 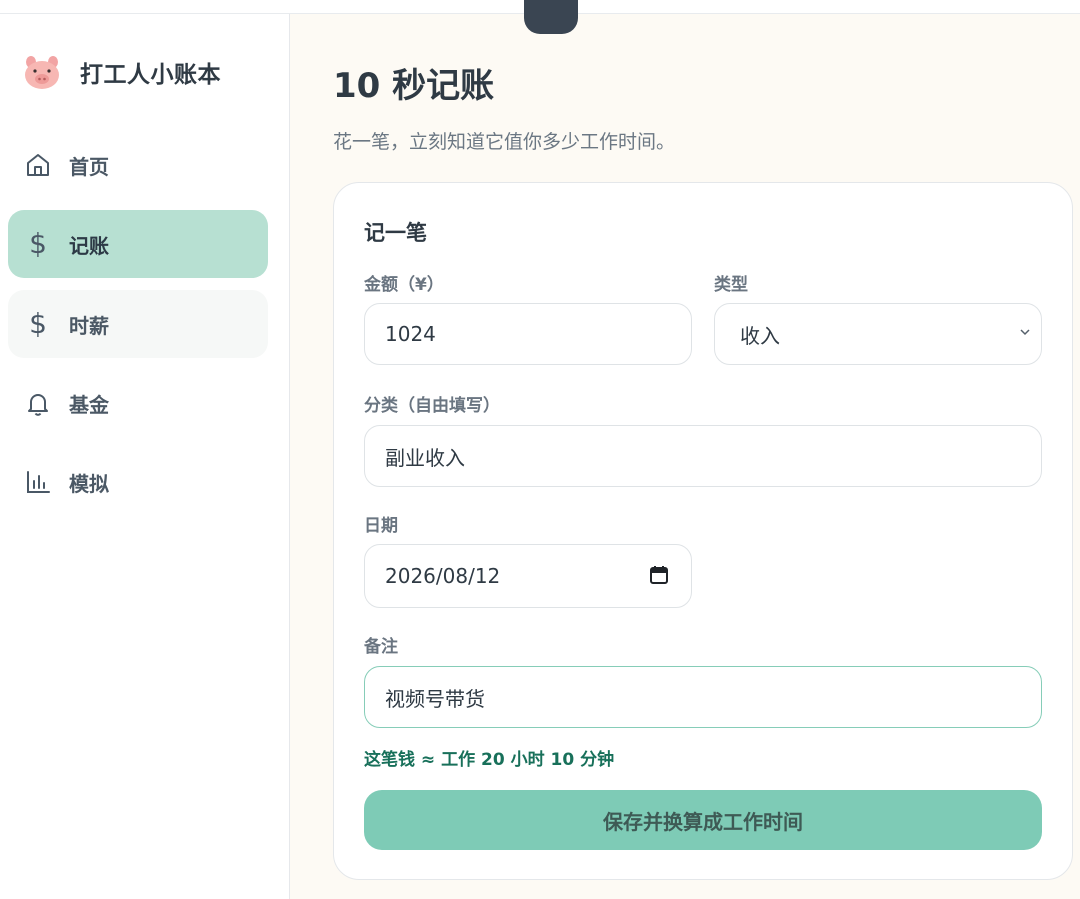 I want to click on brand: 打工人小账本, so click(x=121, y=72).